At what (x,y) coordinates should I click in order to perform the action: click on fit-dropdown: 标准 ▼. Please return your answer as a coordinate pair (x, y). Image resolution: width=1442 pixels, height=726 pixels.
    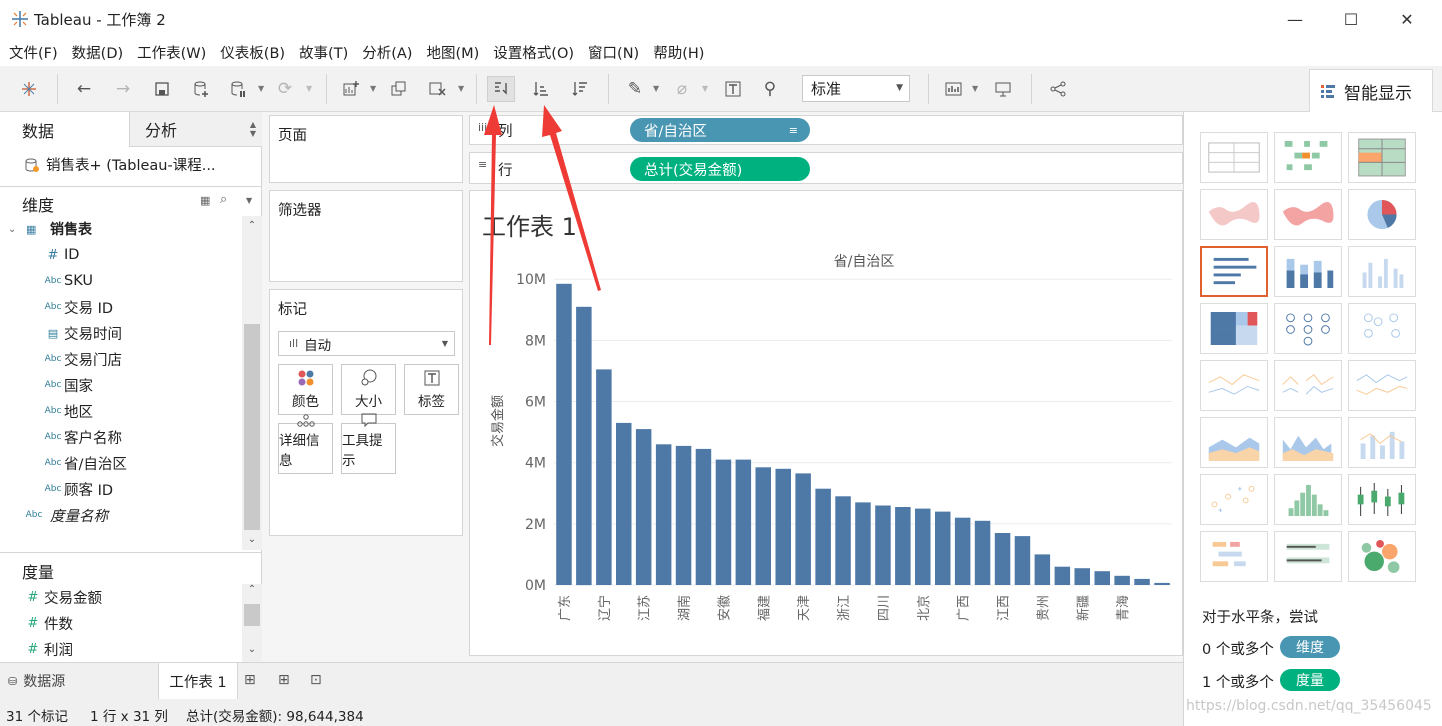
    Looking at the image, I should click on (856, 88).